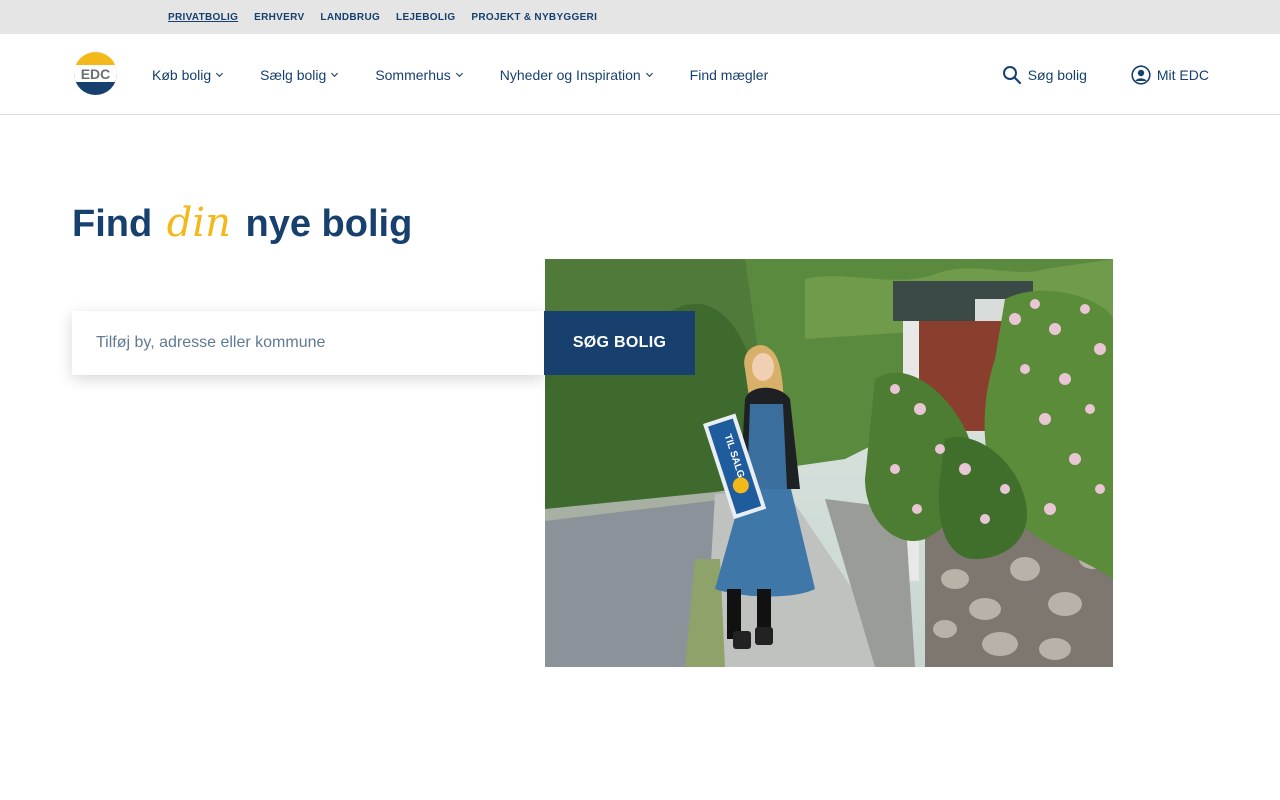  I want to click on title-accent: din, so click(198, 223).